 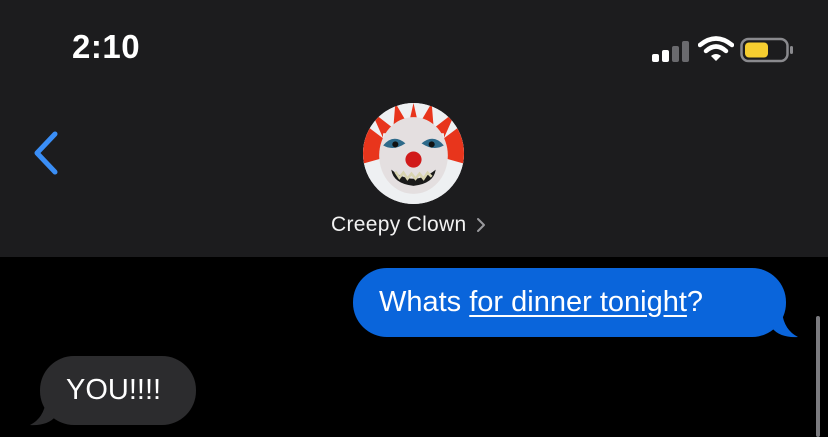 What do you see at coordinates (818, 376) in the screenshot?
I see `scroll-indicator` at bounding box center [818, 376].